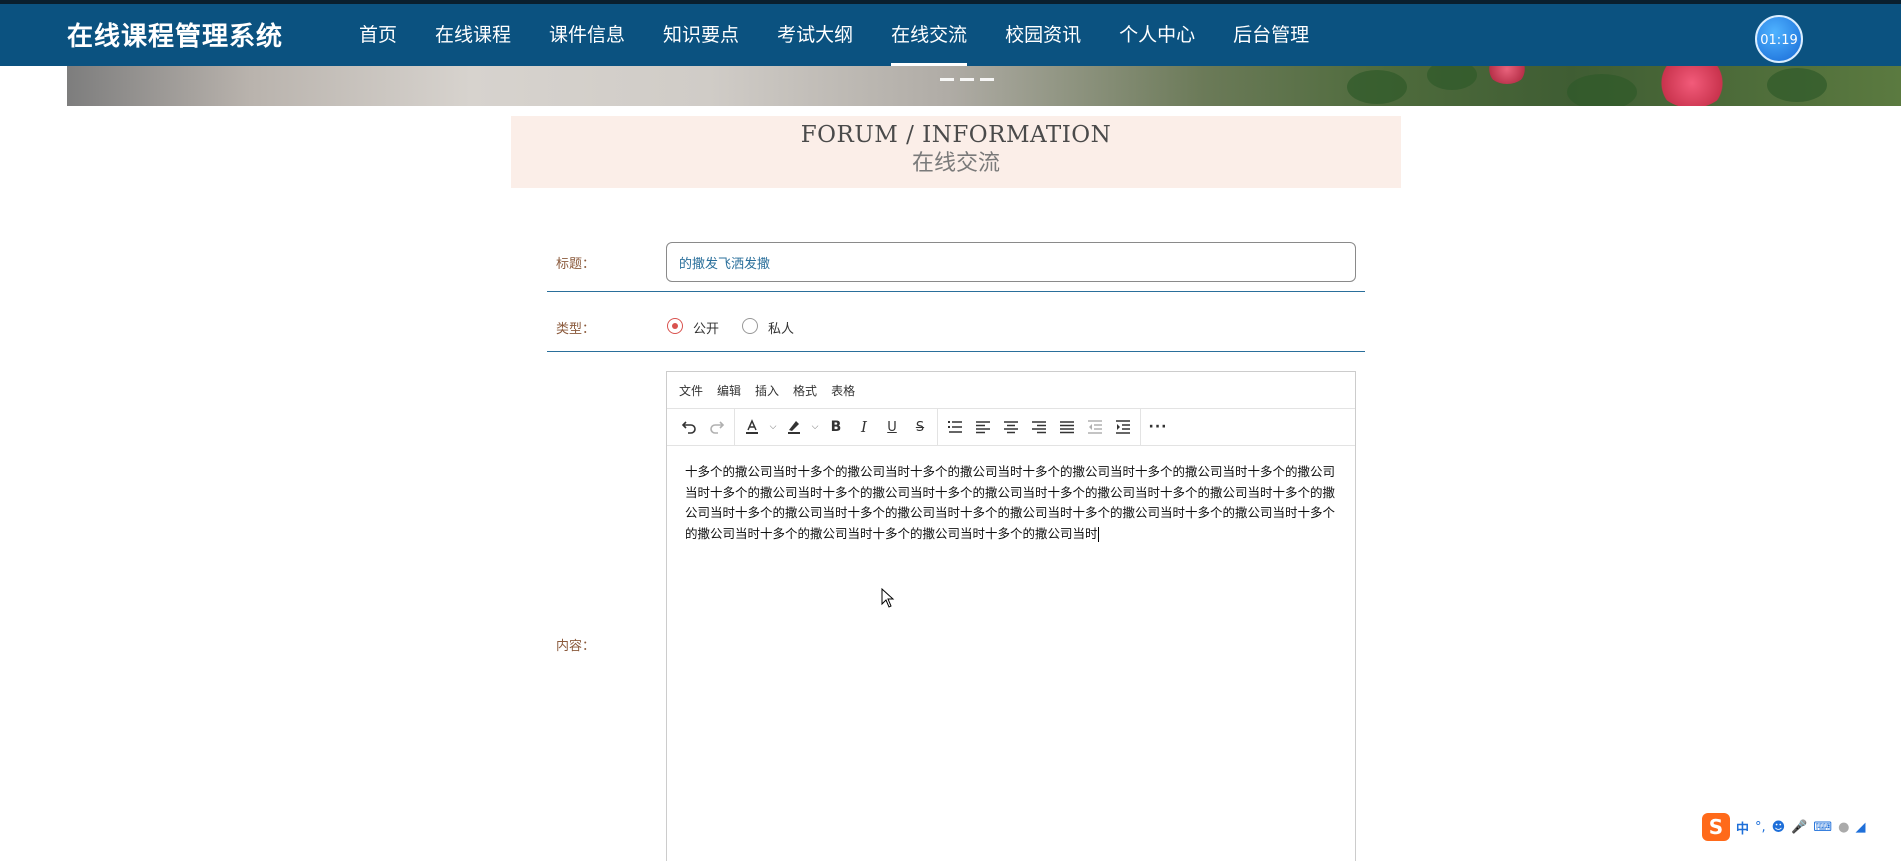 Image resolution: width=1901 pixels, height=861 pixels. What do you see at coordinates (1271, 35) in the screenshot?
I see `nav-item-admin: 后台管理` at bounding box center [1271, 35].